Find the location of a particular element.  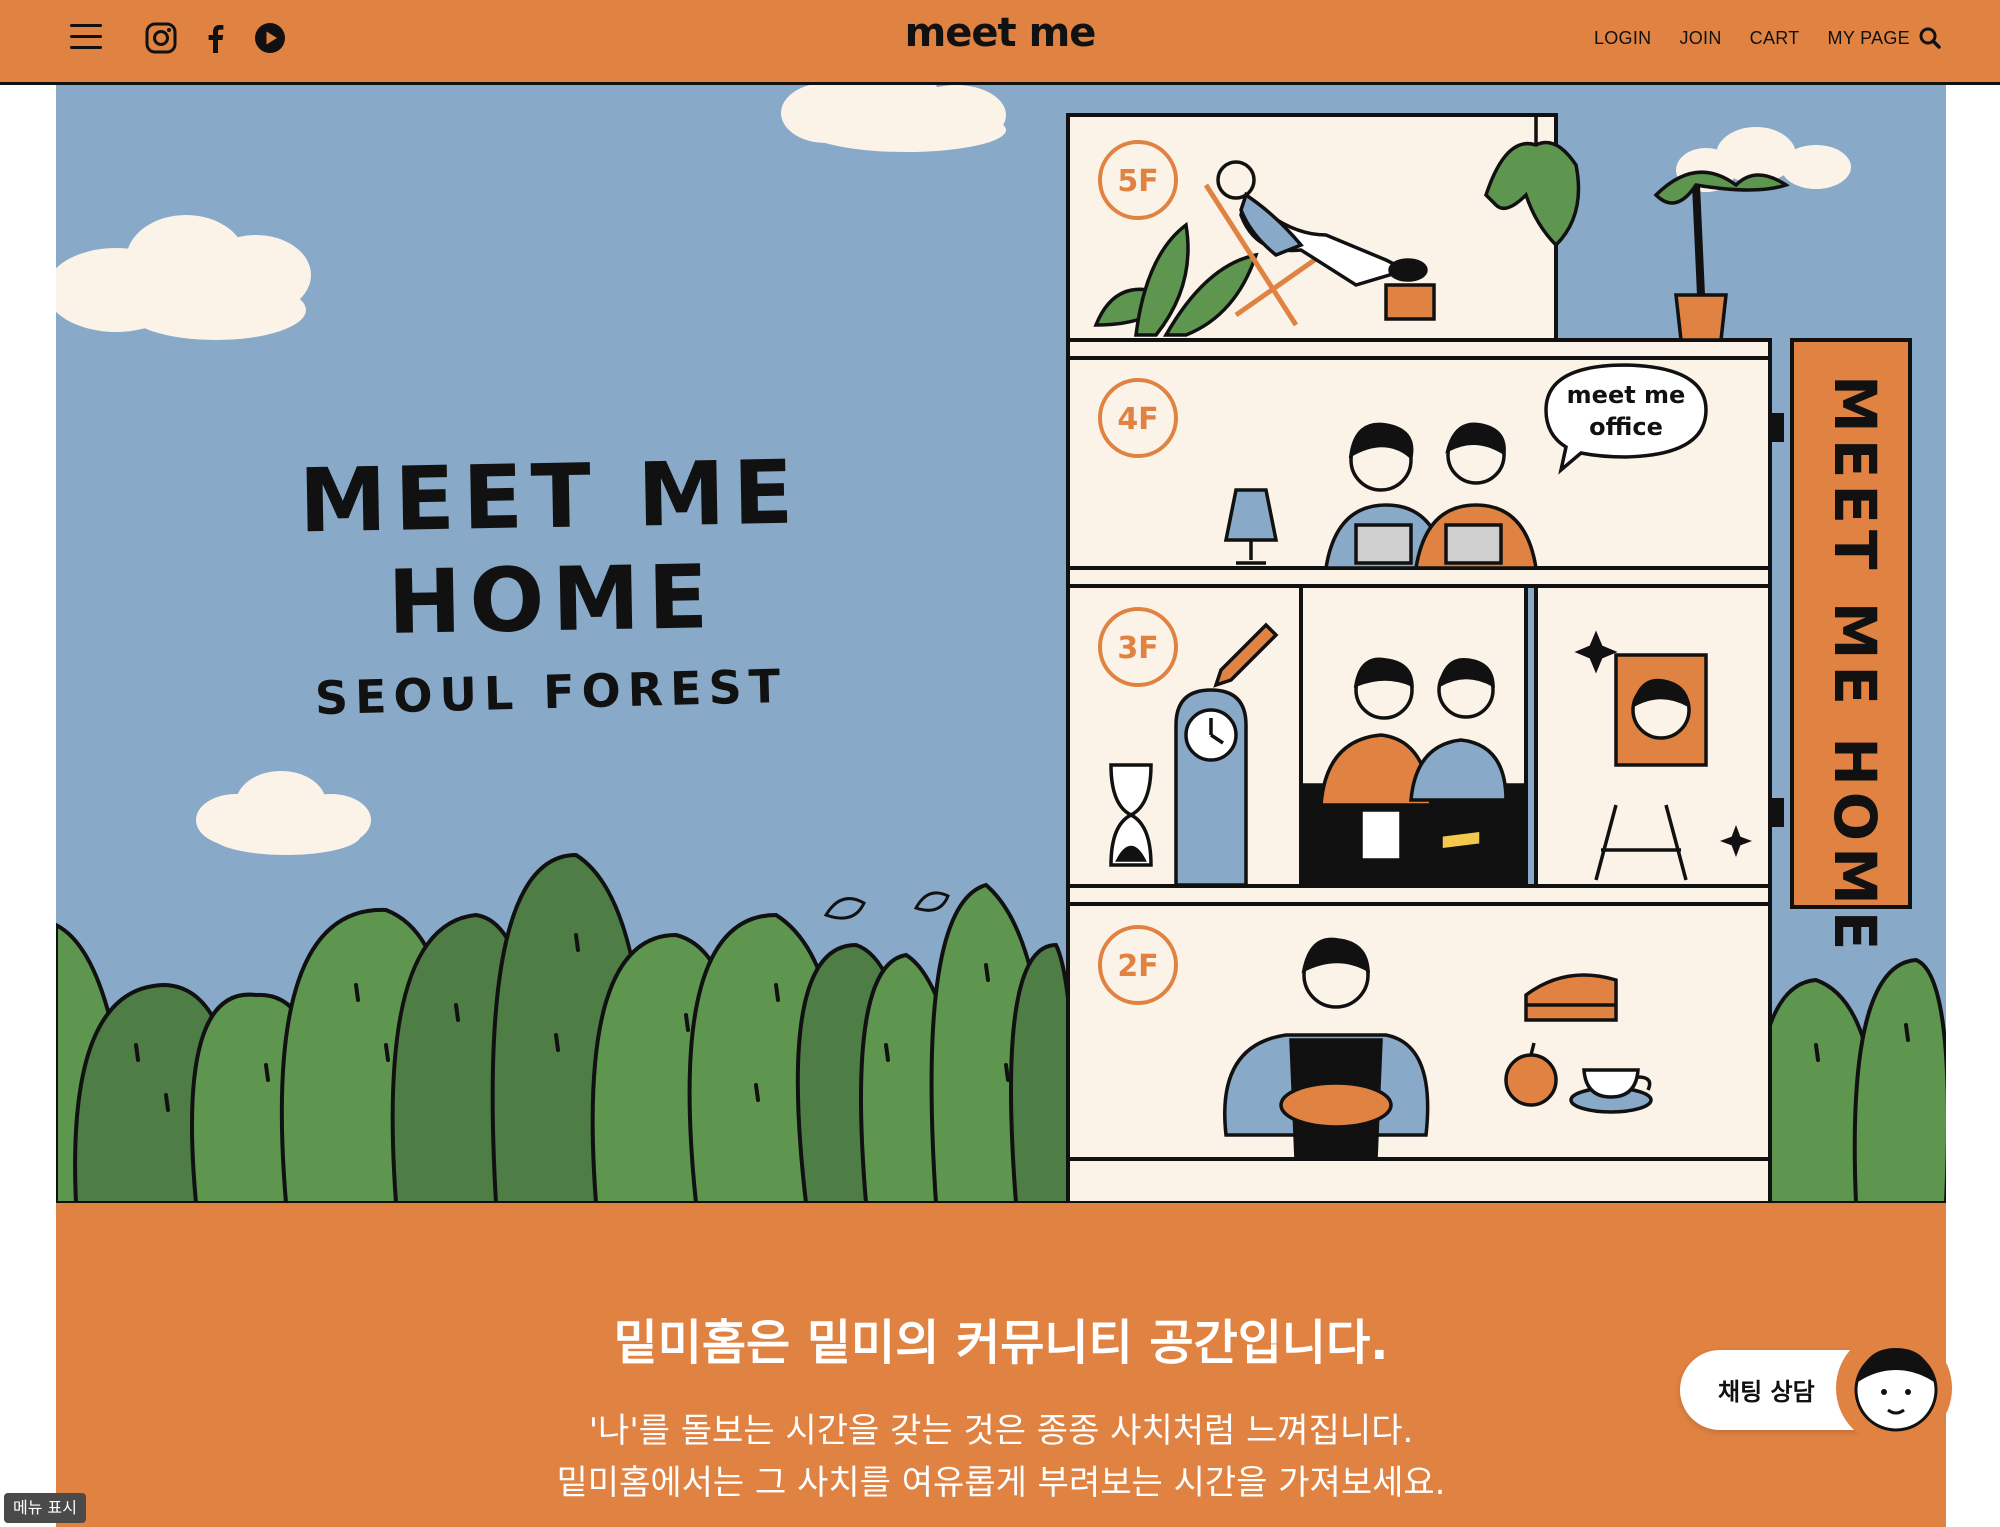

mypage-link: MY PAGE is located at coordinates (1869, 38).